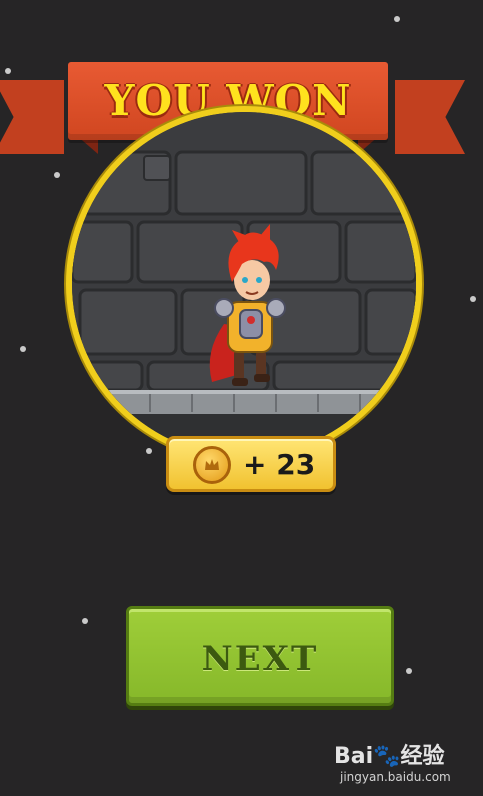  What do you see at coordinates (32, 117) in the screenshot?
I see `ribbon-tail-left` at bounding box center [32, 117].